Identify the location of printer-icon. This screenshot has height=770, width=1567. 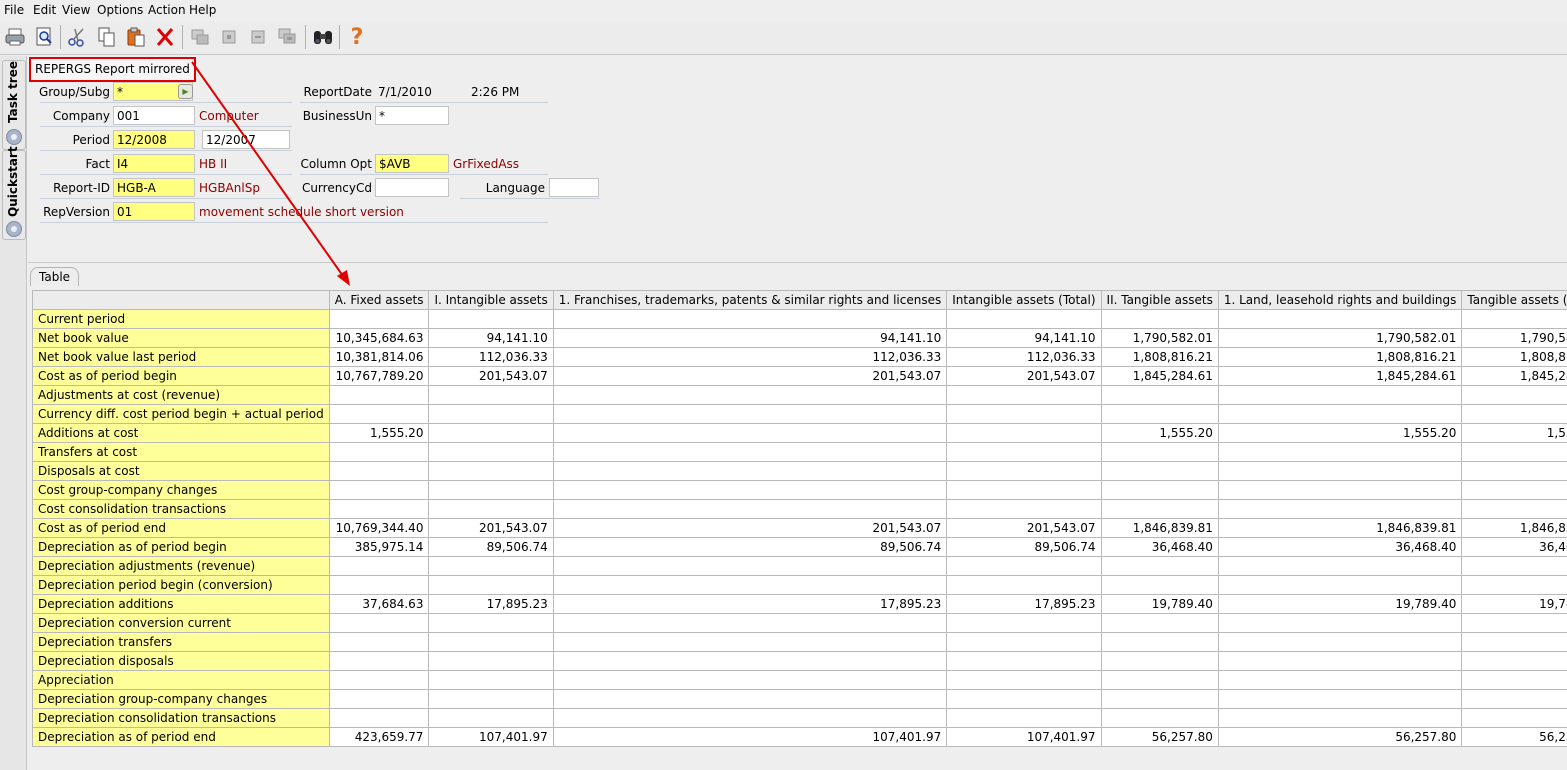
(15, 37).